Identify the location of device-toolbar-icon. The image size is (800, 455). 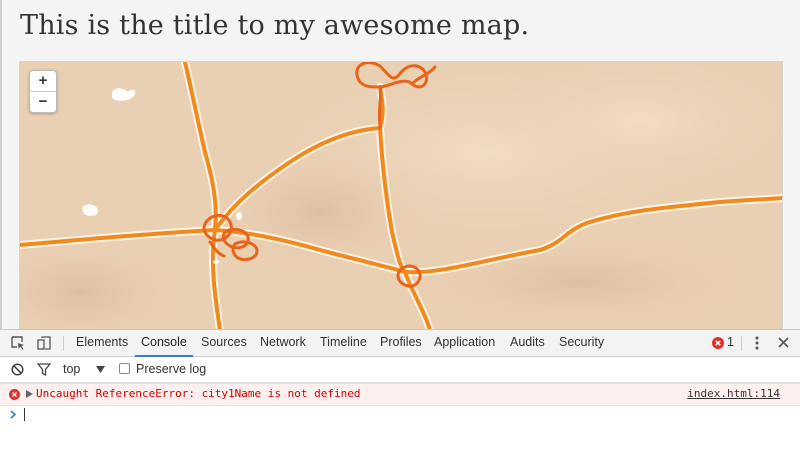
(44, 343).